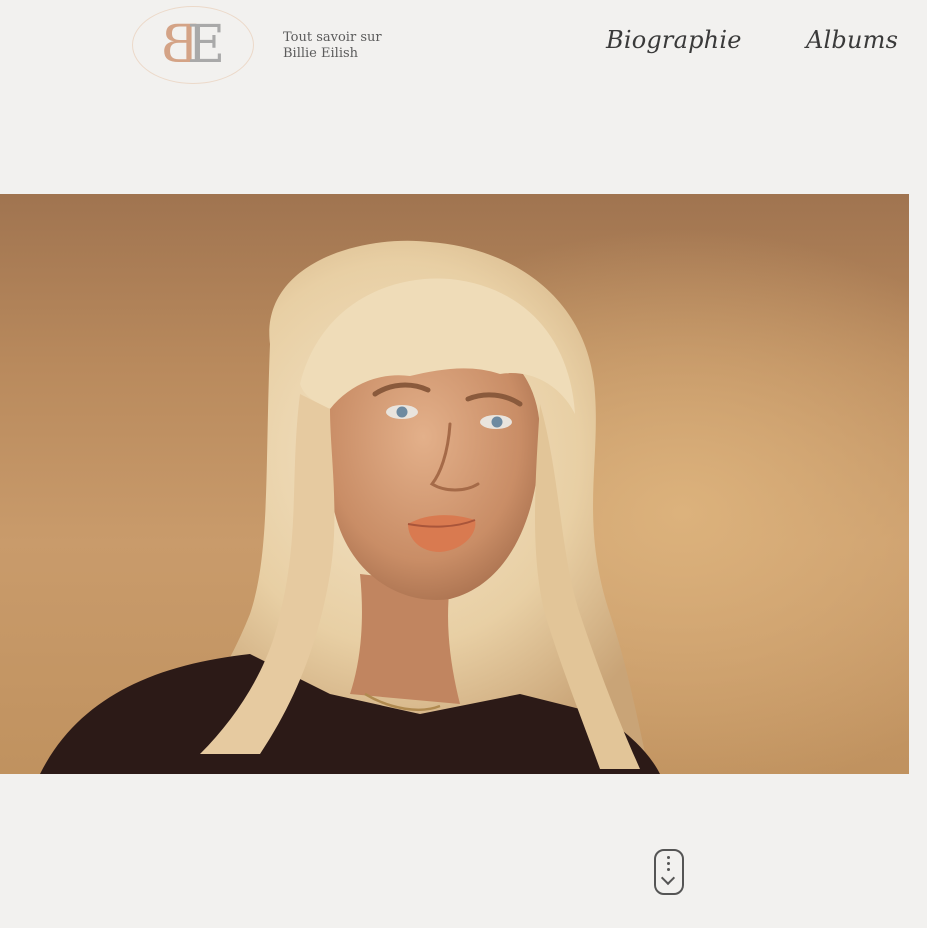 Image resolution: width=927 pixels, height=928 pixels. I want to click on logo-letter-e: E, so click(206, 45).